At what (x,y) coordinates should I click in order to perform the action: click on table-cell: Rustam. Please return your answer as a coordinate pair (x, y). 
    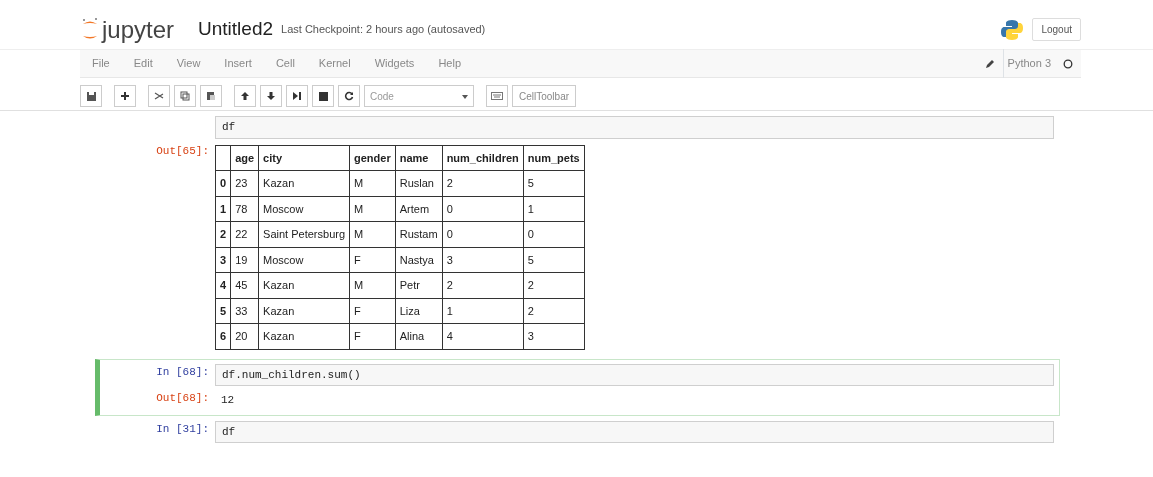
    Looking at the image, I should click on (419, 234).